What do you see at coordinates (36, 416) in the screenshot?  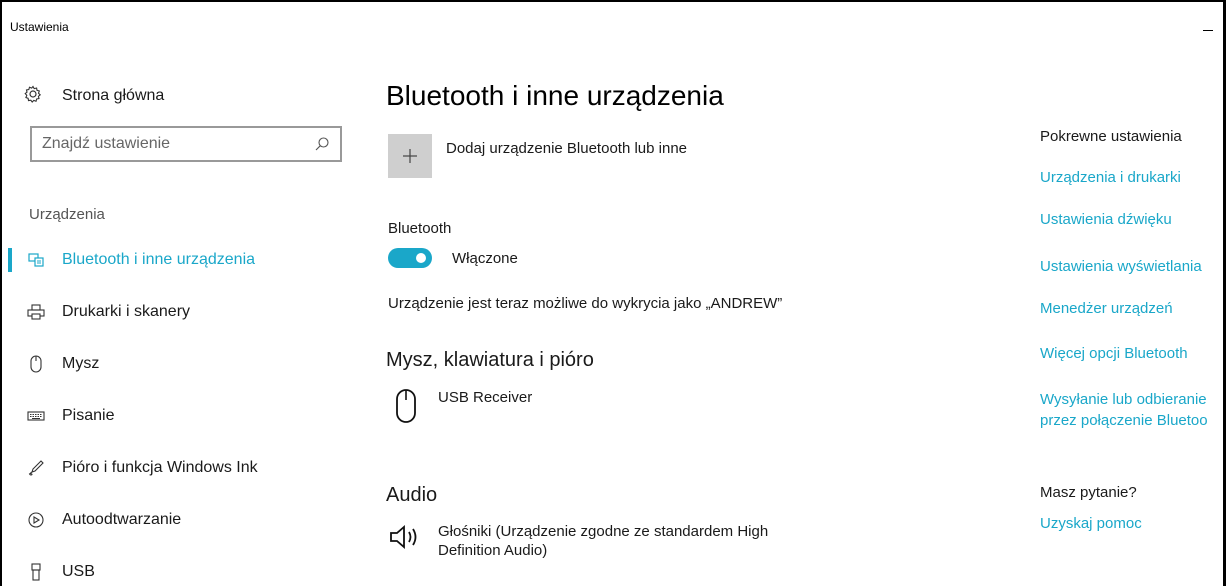 I see `keyboard-icon` at bounding box center [36, 416].